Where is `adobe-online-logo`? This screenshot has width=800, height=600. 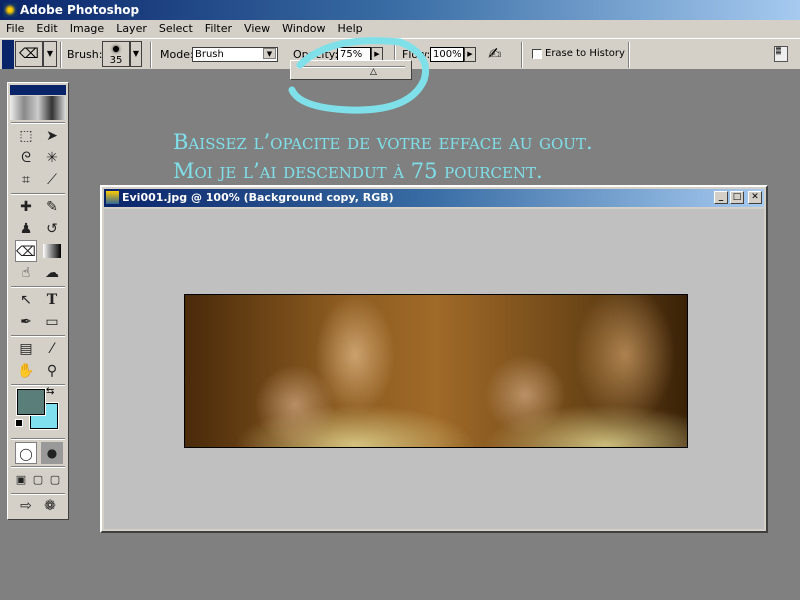
adobe-online-logo is located at coordinates (38, 108).